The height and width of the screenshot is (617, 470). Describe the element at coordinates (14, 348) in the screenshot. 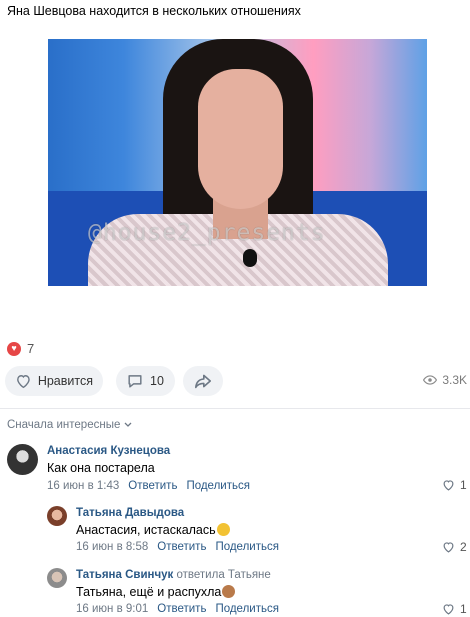

I see `heart-icon: ♥` at that location.